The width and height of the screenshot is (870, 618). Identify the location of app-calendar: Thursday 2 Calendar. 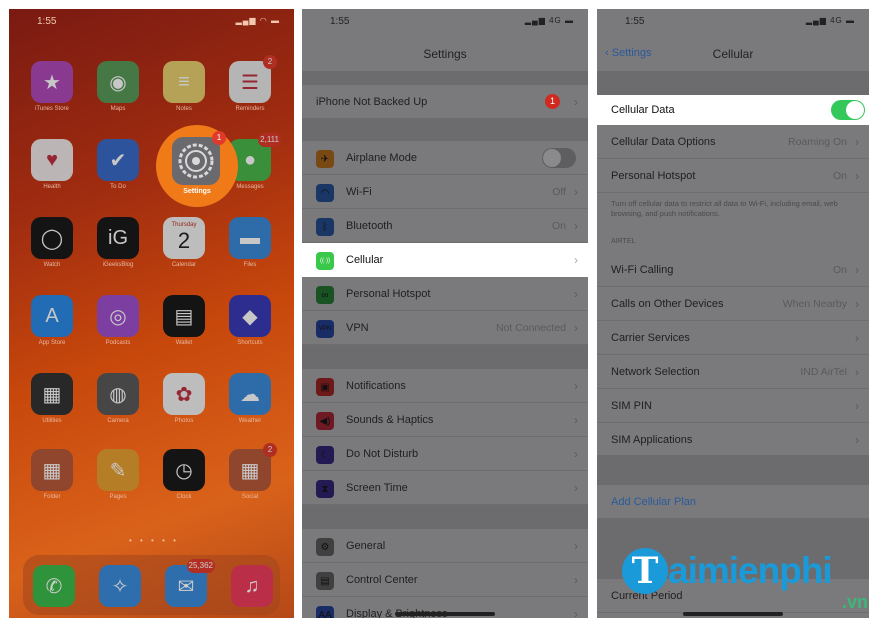
(184, 242).